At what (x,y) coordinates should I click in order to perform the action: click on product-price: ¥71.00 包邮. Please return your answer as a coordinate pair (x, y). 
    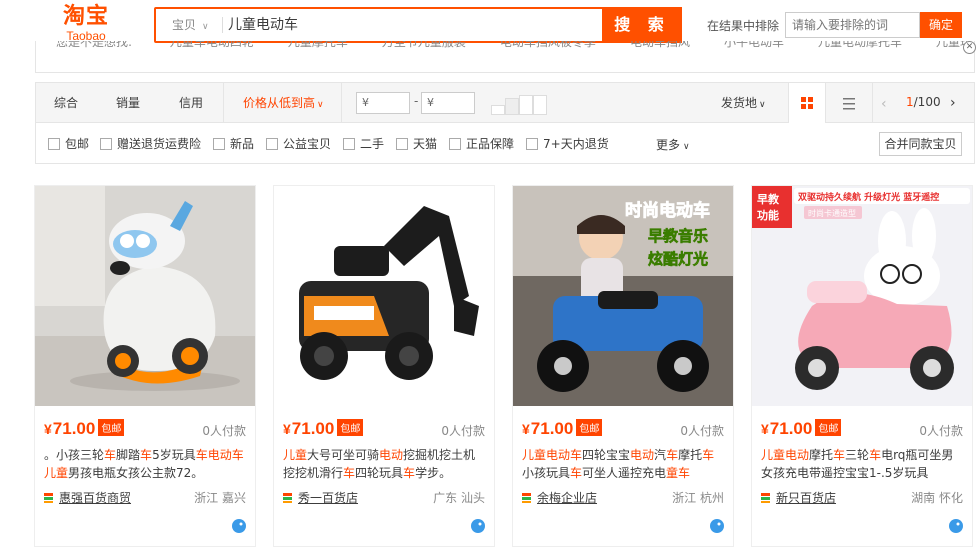
    Looking at the image, I should click on (801, 429).